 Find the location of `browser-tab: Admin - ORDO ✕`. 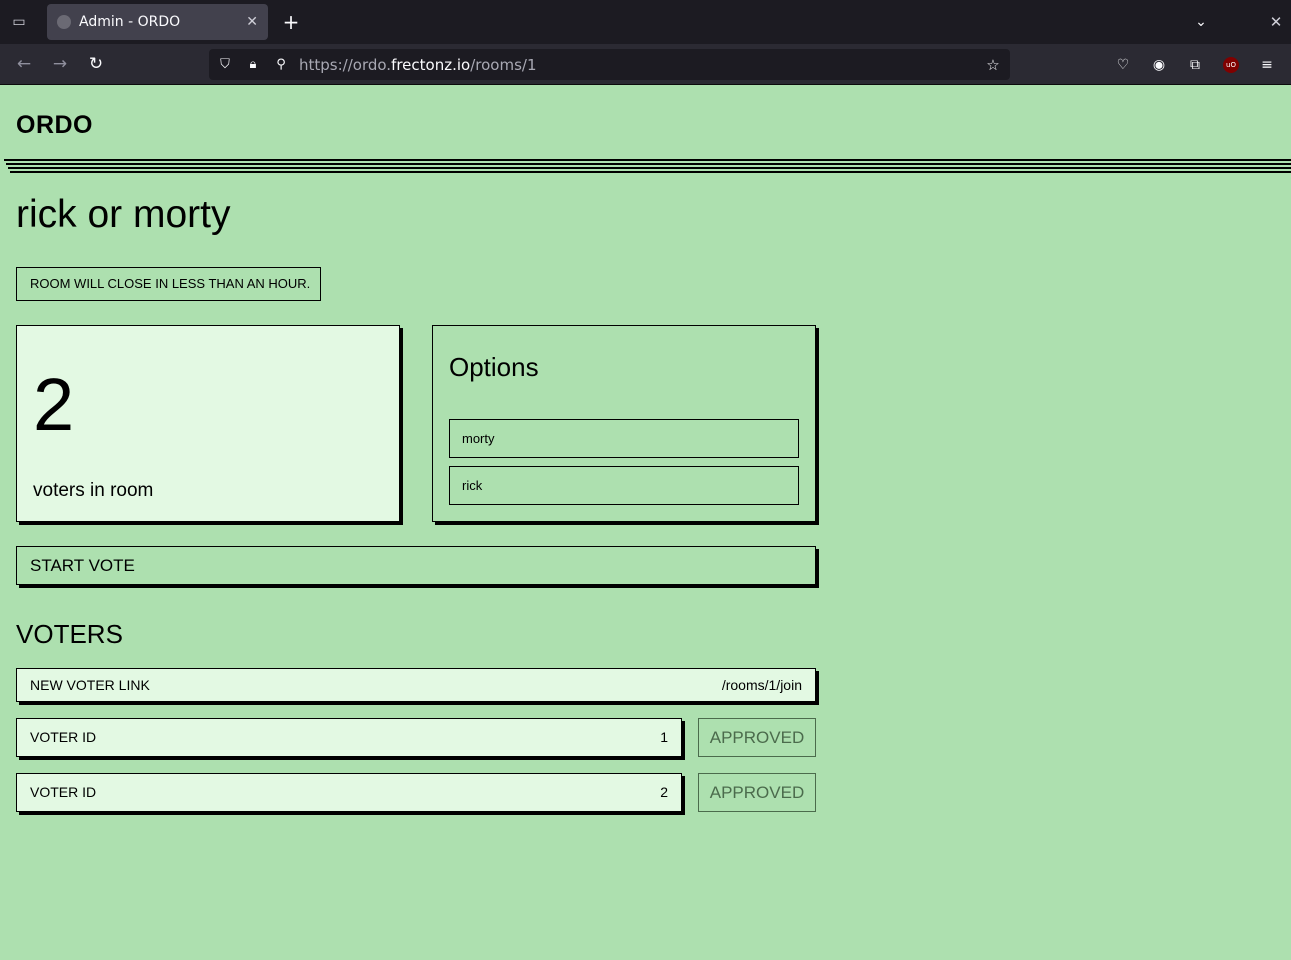

browser-tab: Admin - ORDO ✕ is located at coordinates (157, 22).